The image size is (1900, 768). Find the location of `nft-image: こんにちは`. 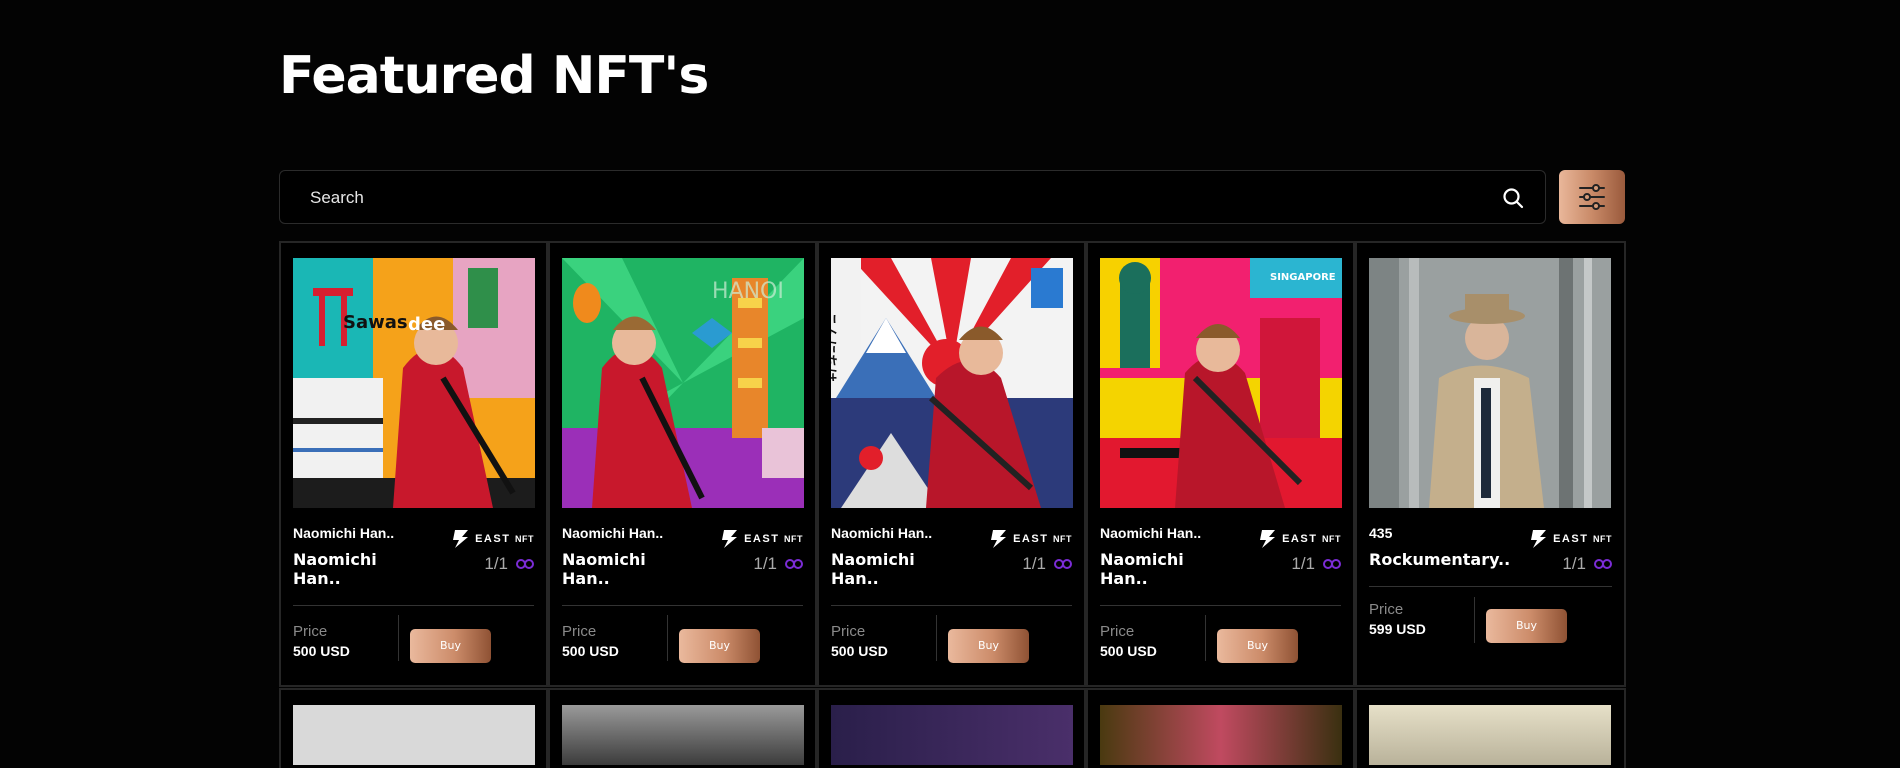

nft-image: こんにちは is located at coordinates (952, 383).